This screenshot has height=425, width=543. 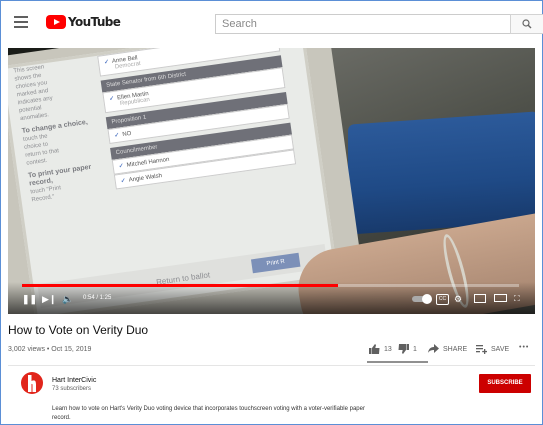 I want to click on next-icon: ▶❙, so click(x=49, y=299).